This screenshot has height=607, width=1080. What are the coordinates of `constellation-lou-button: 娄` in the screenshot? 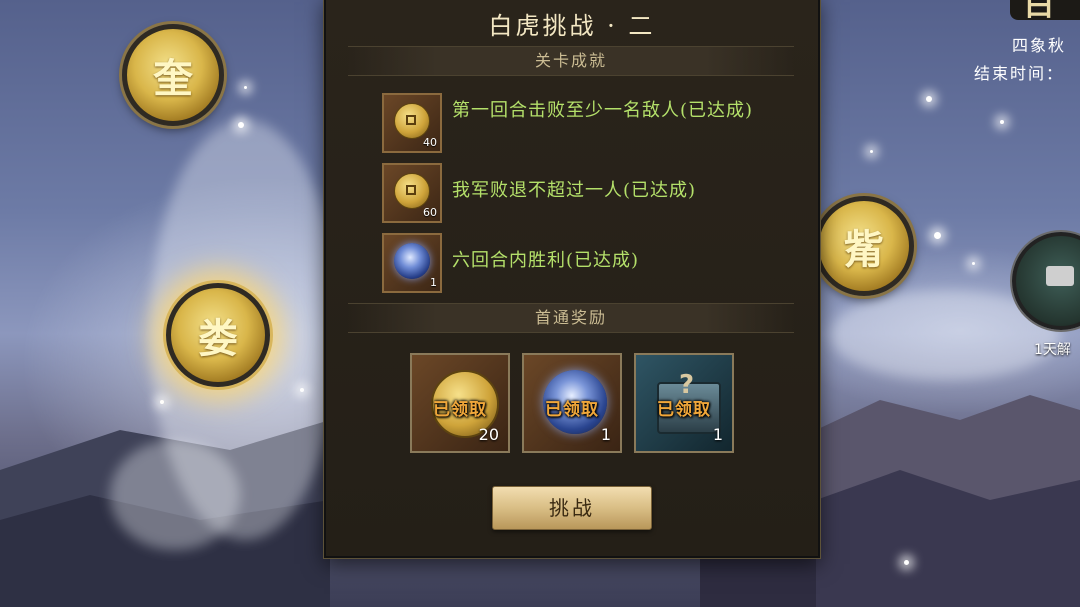 It's located at (218, 335).